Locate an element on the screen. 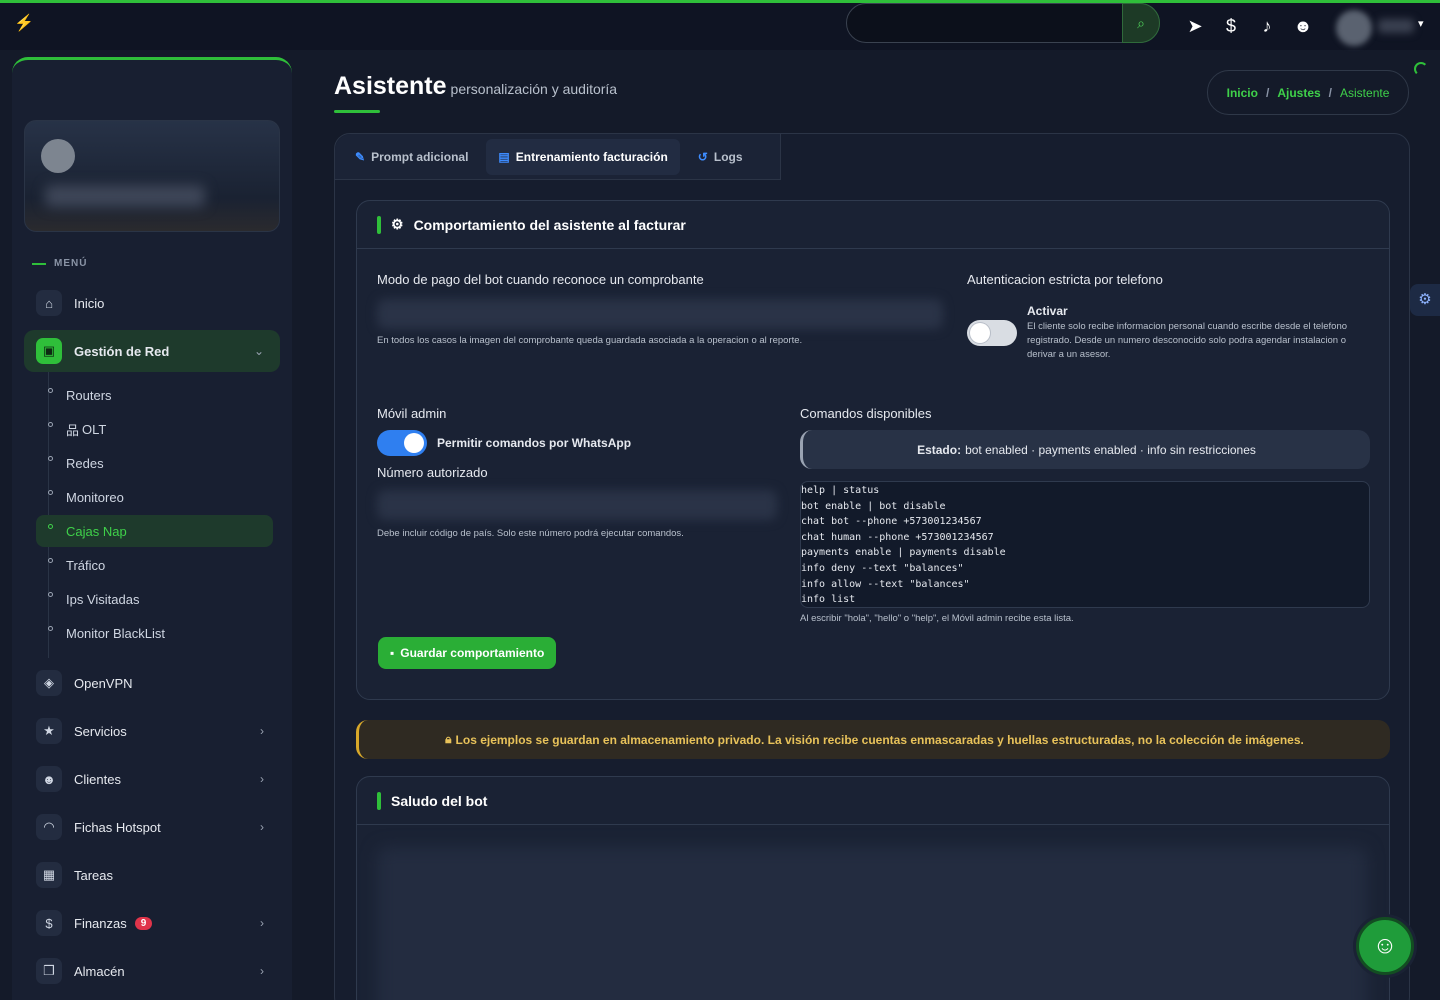  sidebar-item-clientes: ☻ Clientes › is located at coordinates (152, 779).